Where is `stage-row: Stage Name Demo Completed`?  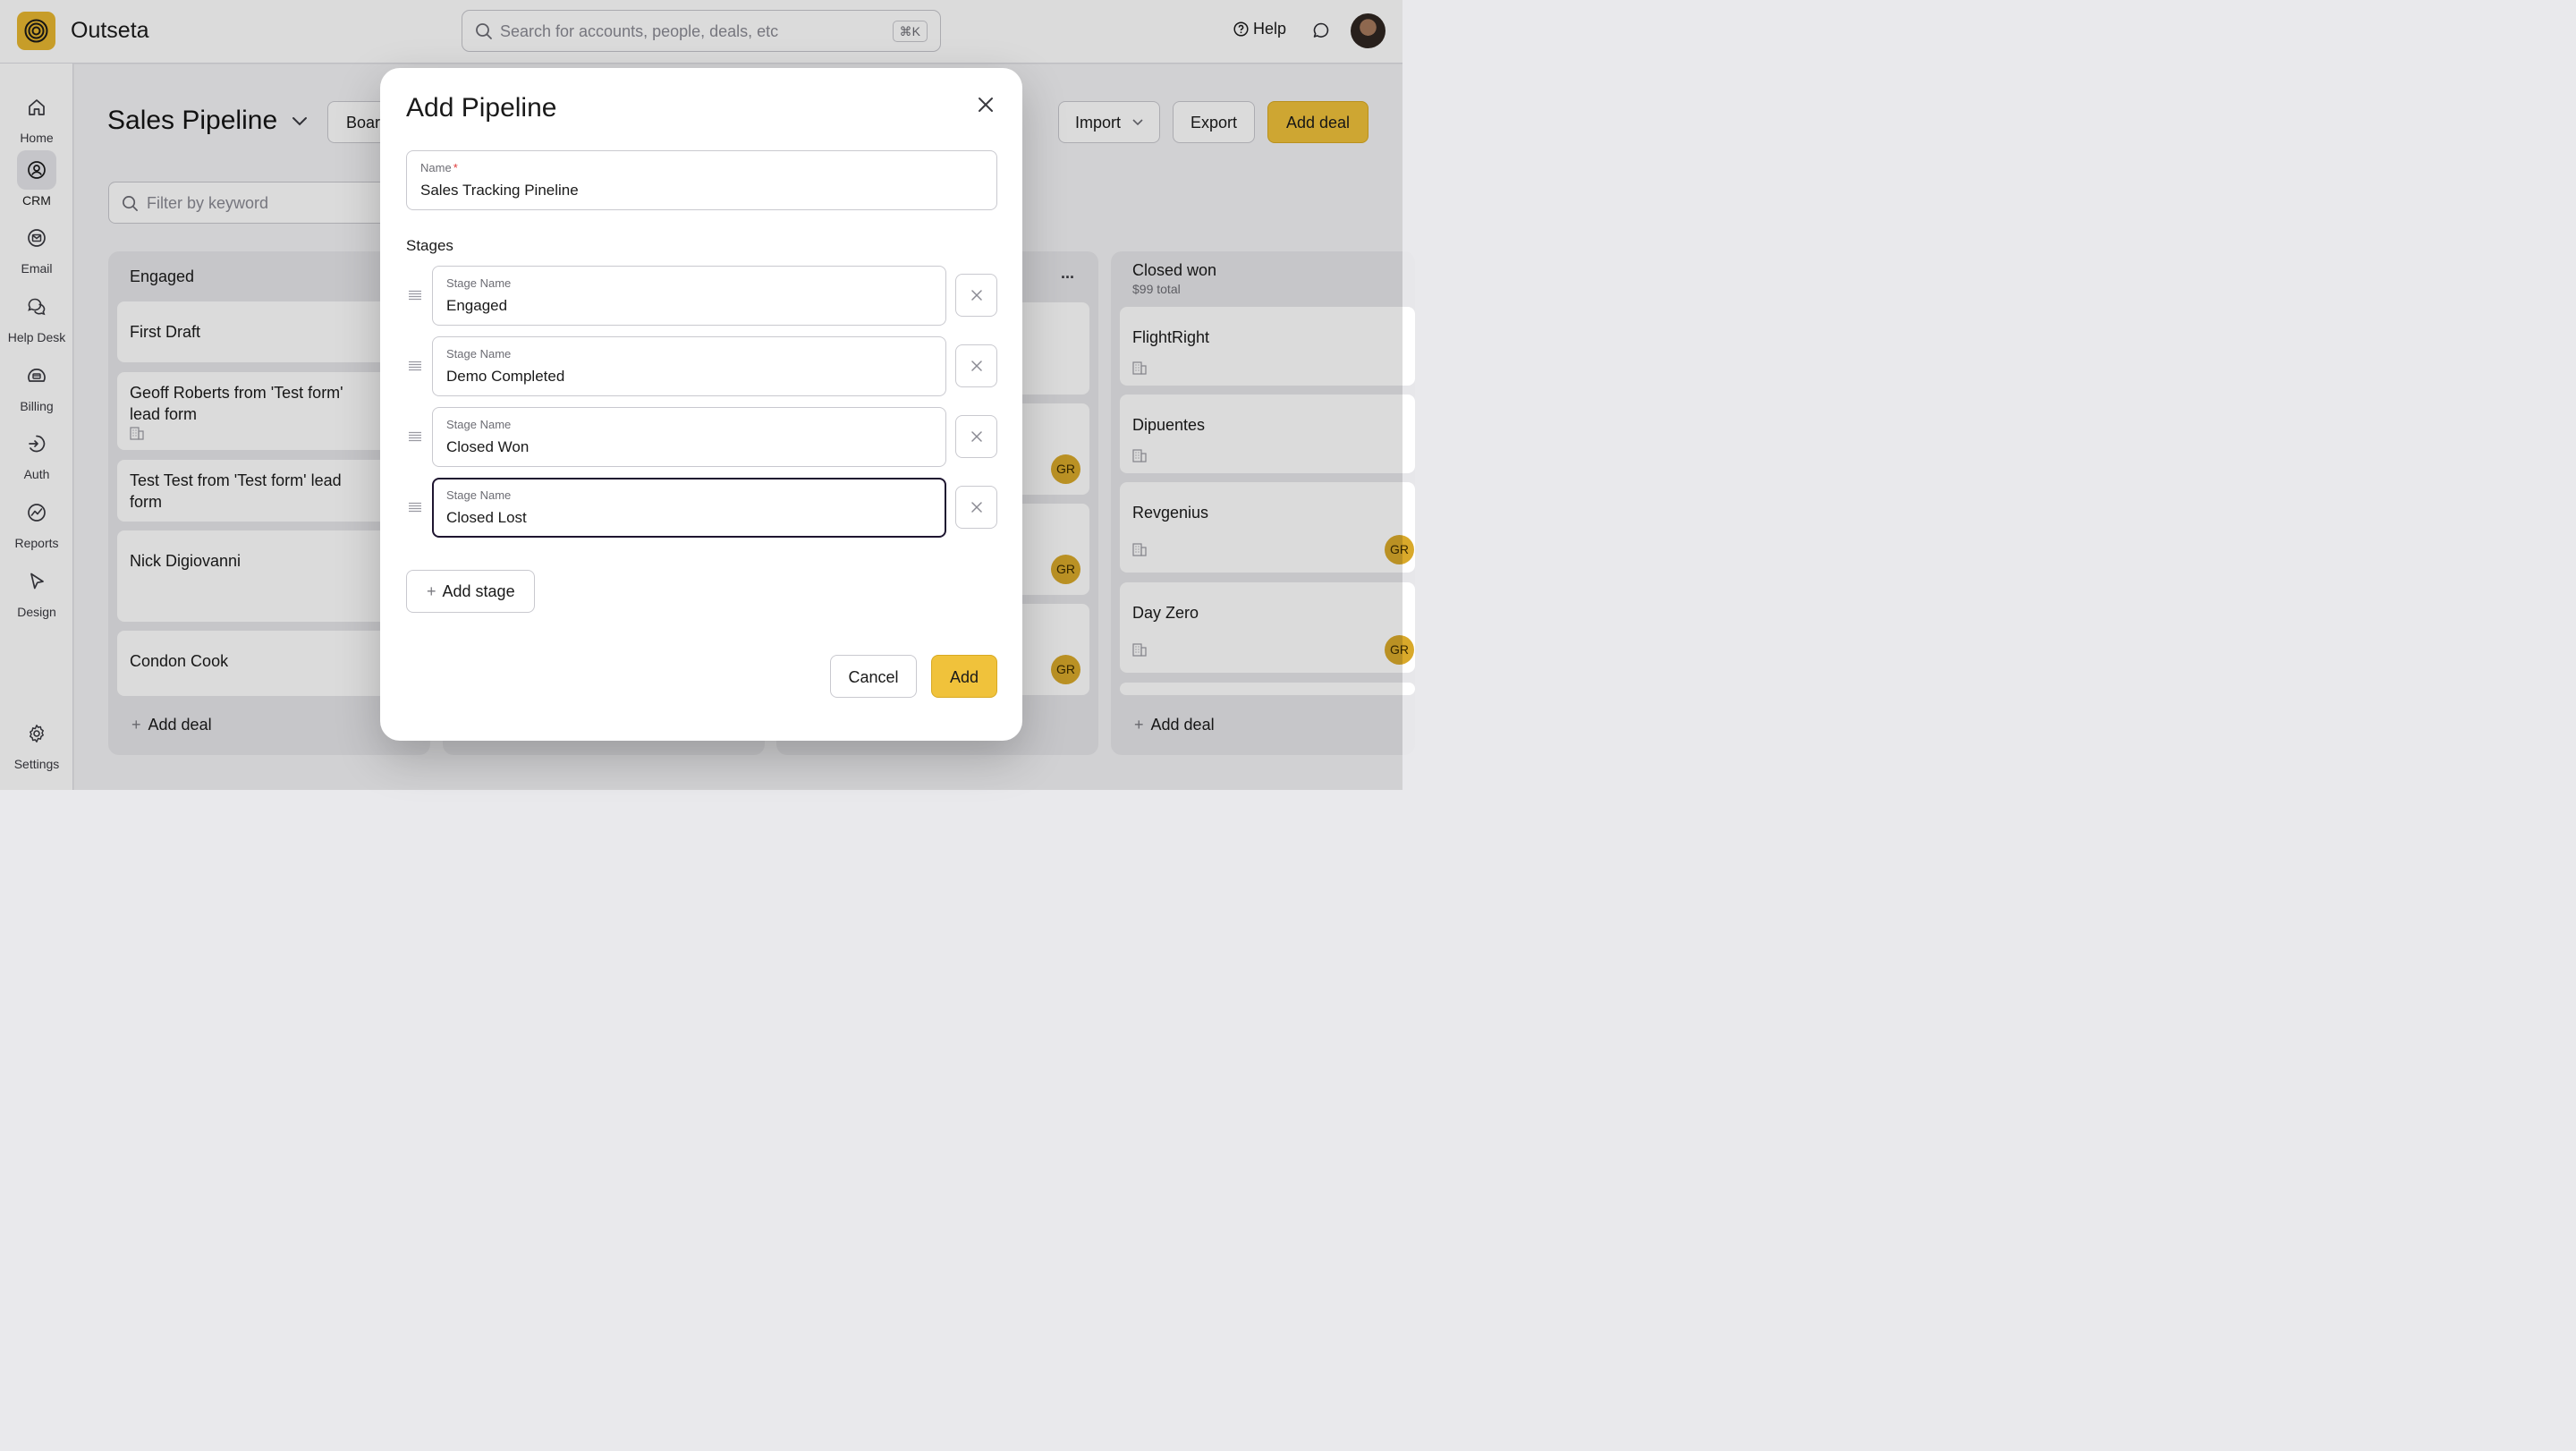
stage-row: Stage Name Demo Completed is located at coordinates (701, 366).